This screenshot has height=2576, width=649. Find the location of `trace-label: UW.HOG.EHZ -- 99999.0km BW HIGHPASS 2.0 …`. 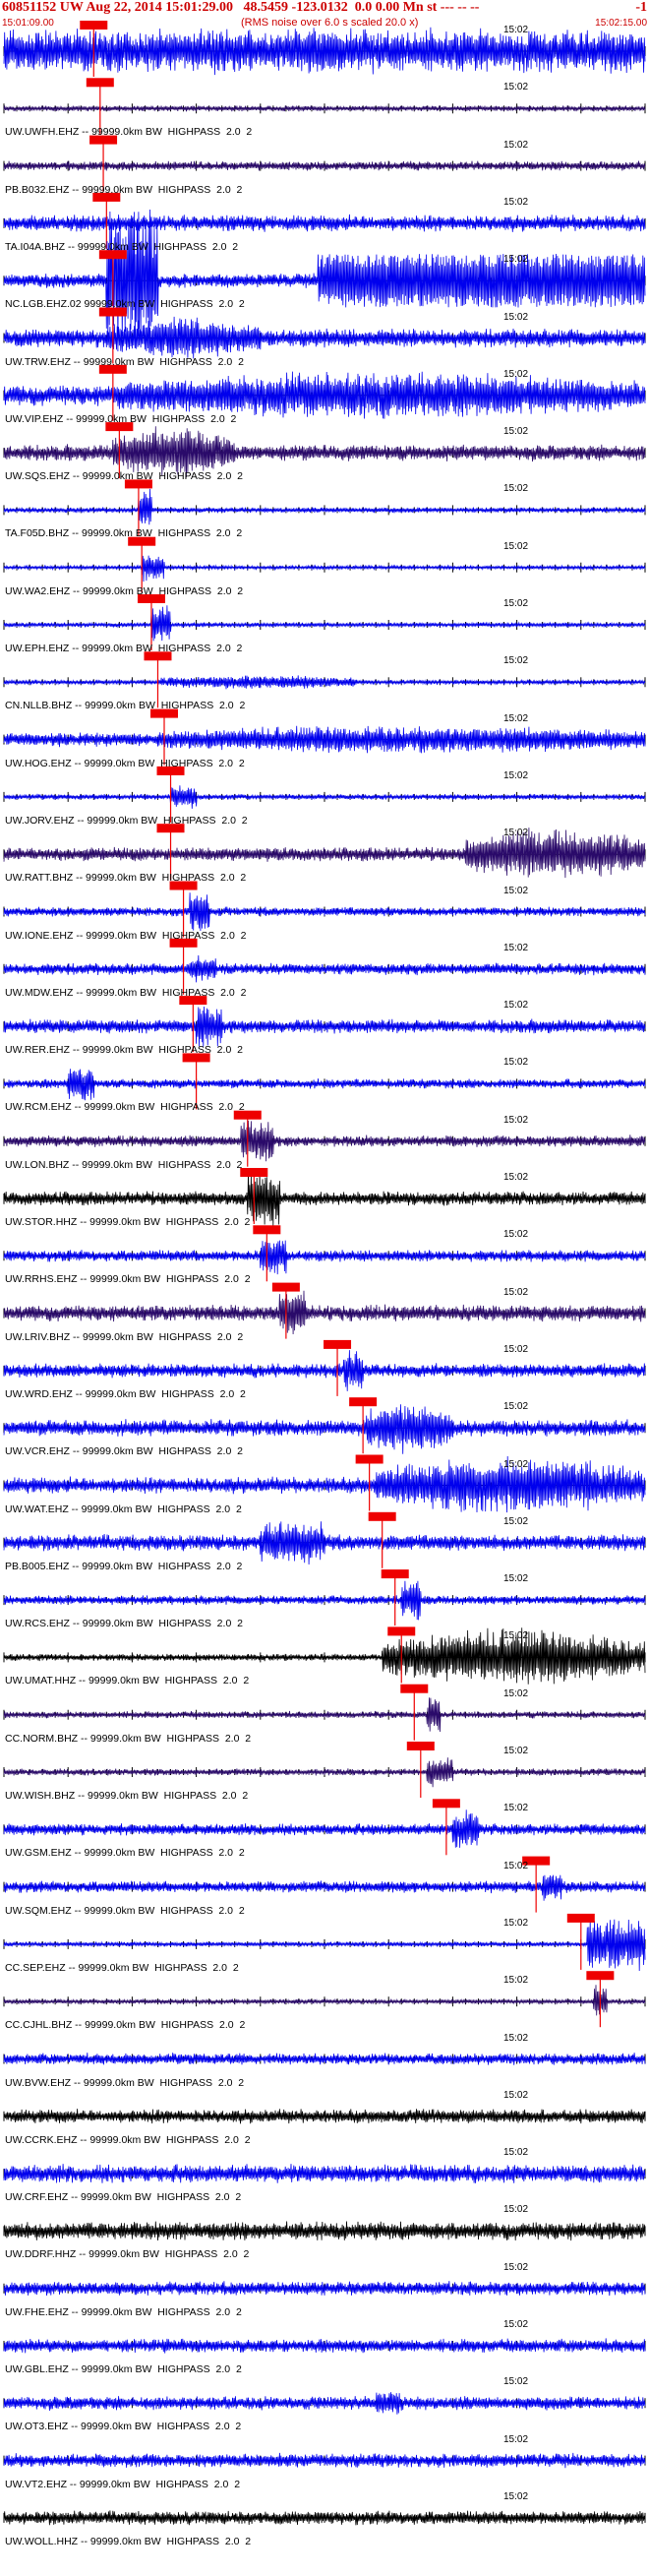

trace-label: UW.HOG.EHZ -- 99999.0km BW HIGHPASS 2.0 … is located at coordinates (125, 763).